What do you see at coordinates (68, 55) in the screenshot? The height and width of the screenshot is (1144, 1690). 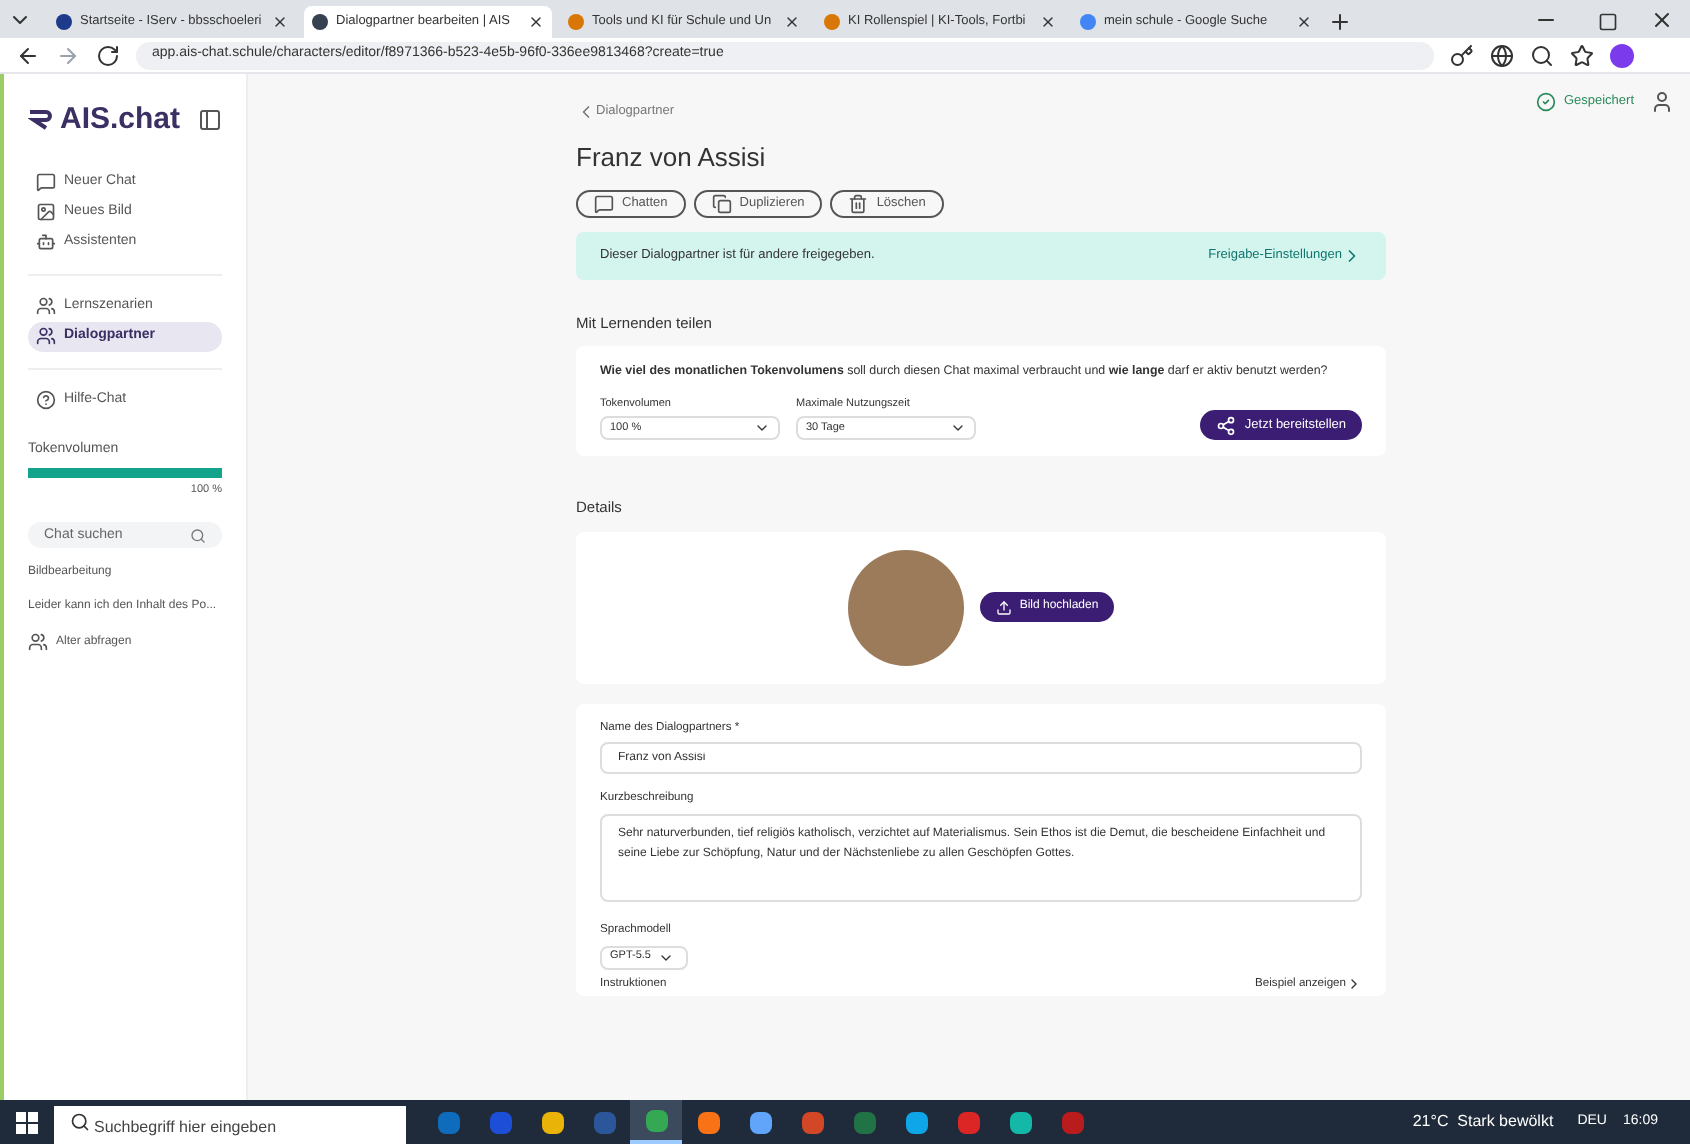 I see `forward-icon` at bounding box center [68, 55].